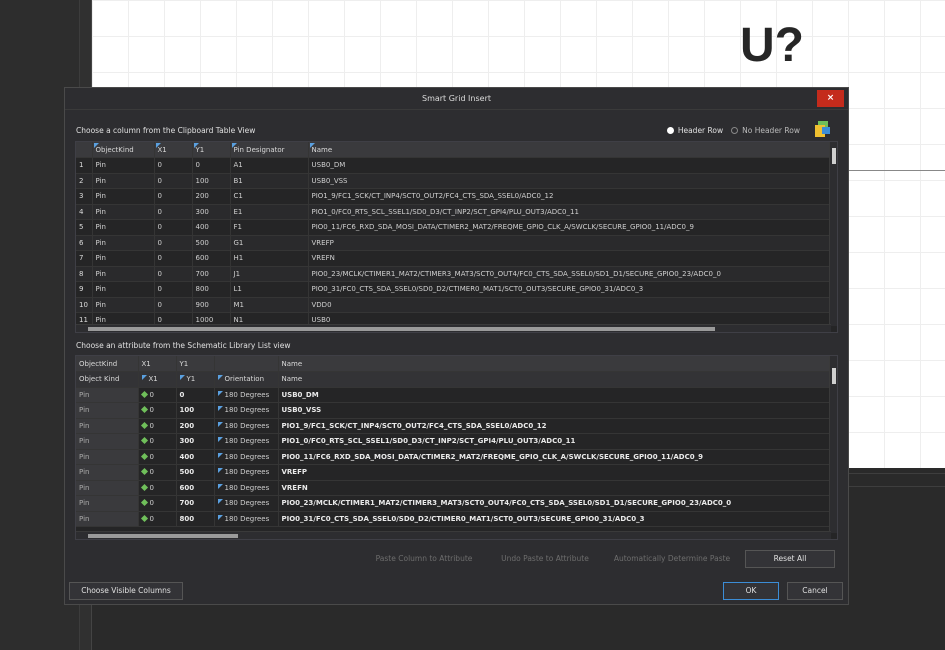  Describe the element at coordinates (751, 591) in the screenshot. I see `ok-button: OK` at that location.